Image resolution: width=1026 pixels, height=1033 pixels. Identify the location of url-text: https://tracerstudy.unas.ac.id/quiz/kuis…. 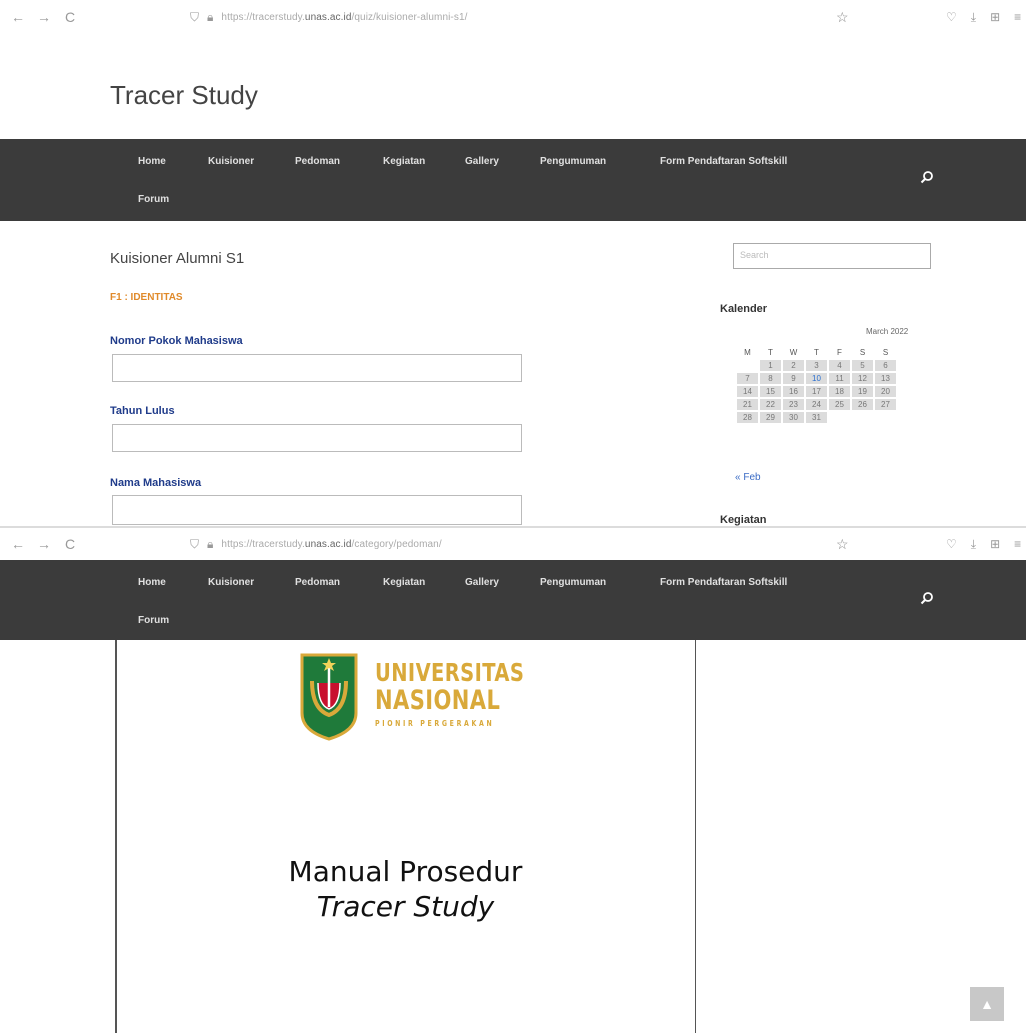
(344, 17).